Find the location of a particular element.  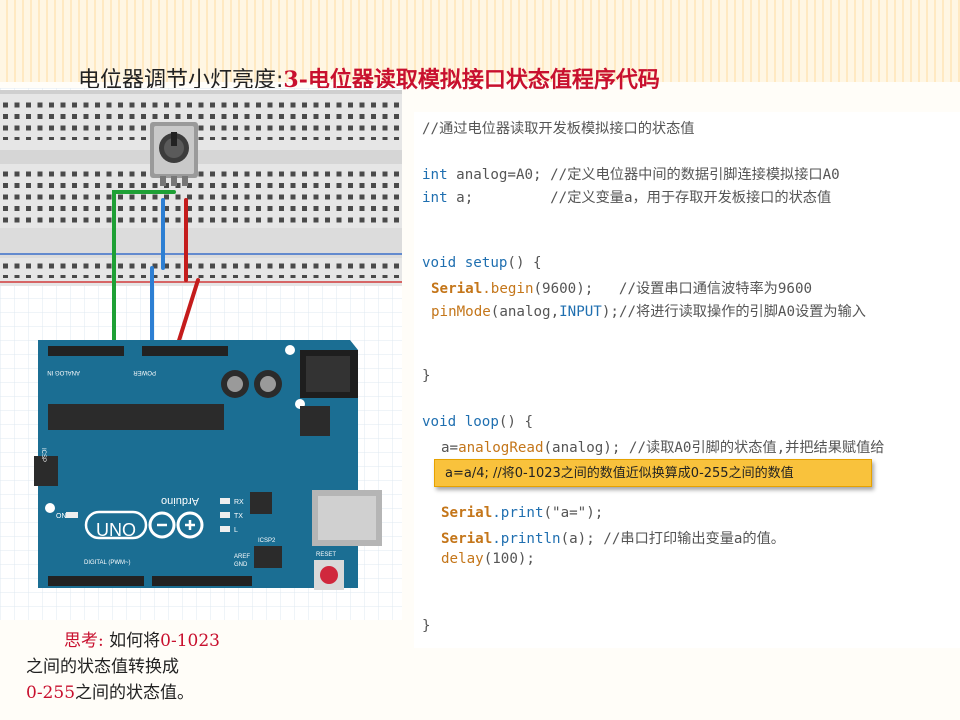

digital-label: DIGITAL (PWM~) is located at coordinates (107, 563).